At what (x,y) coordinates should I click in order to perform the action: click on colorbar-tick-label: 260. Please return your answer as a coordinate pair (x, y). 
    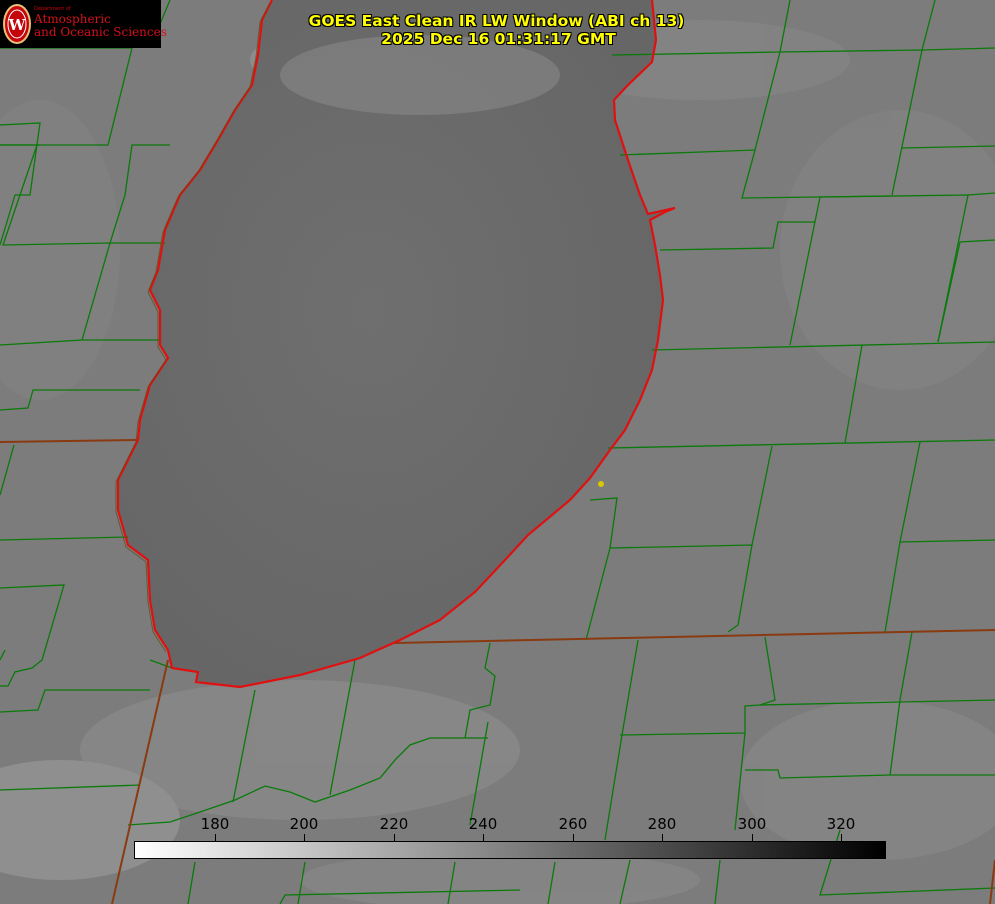
    Looking at the image, I should click on (573, 824).